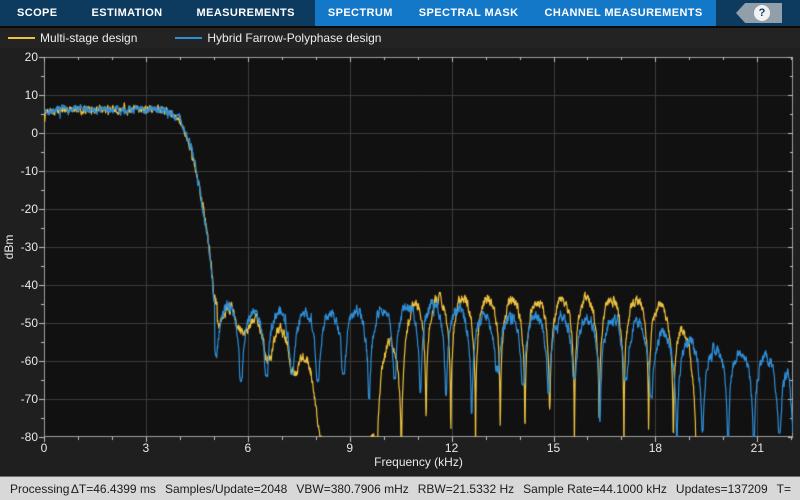 This screenshot has width=800, height=500. I want to click on x-tick-label: 6, so click(248, 448).